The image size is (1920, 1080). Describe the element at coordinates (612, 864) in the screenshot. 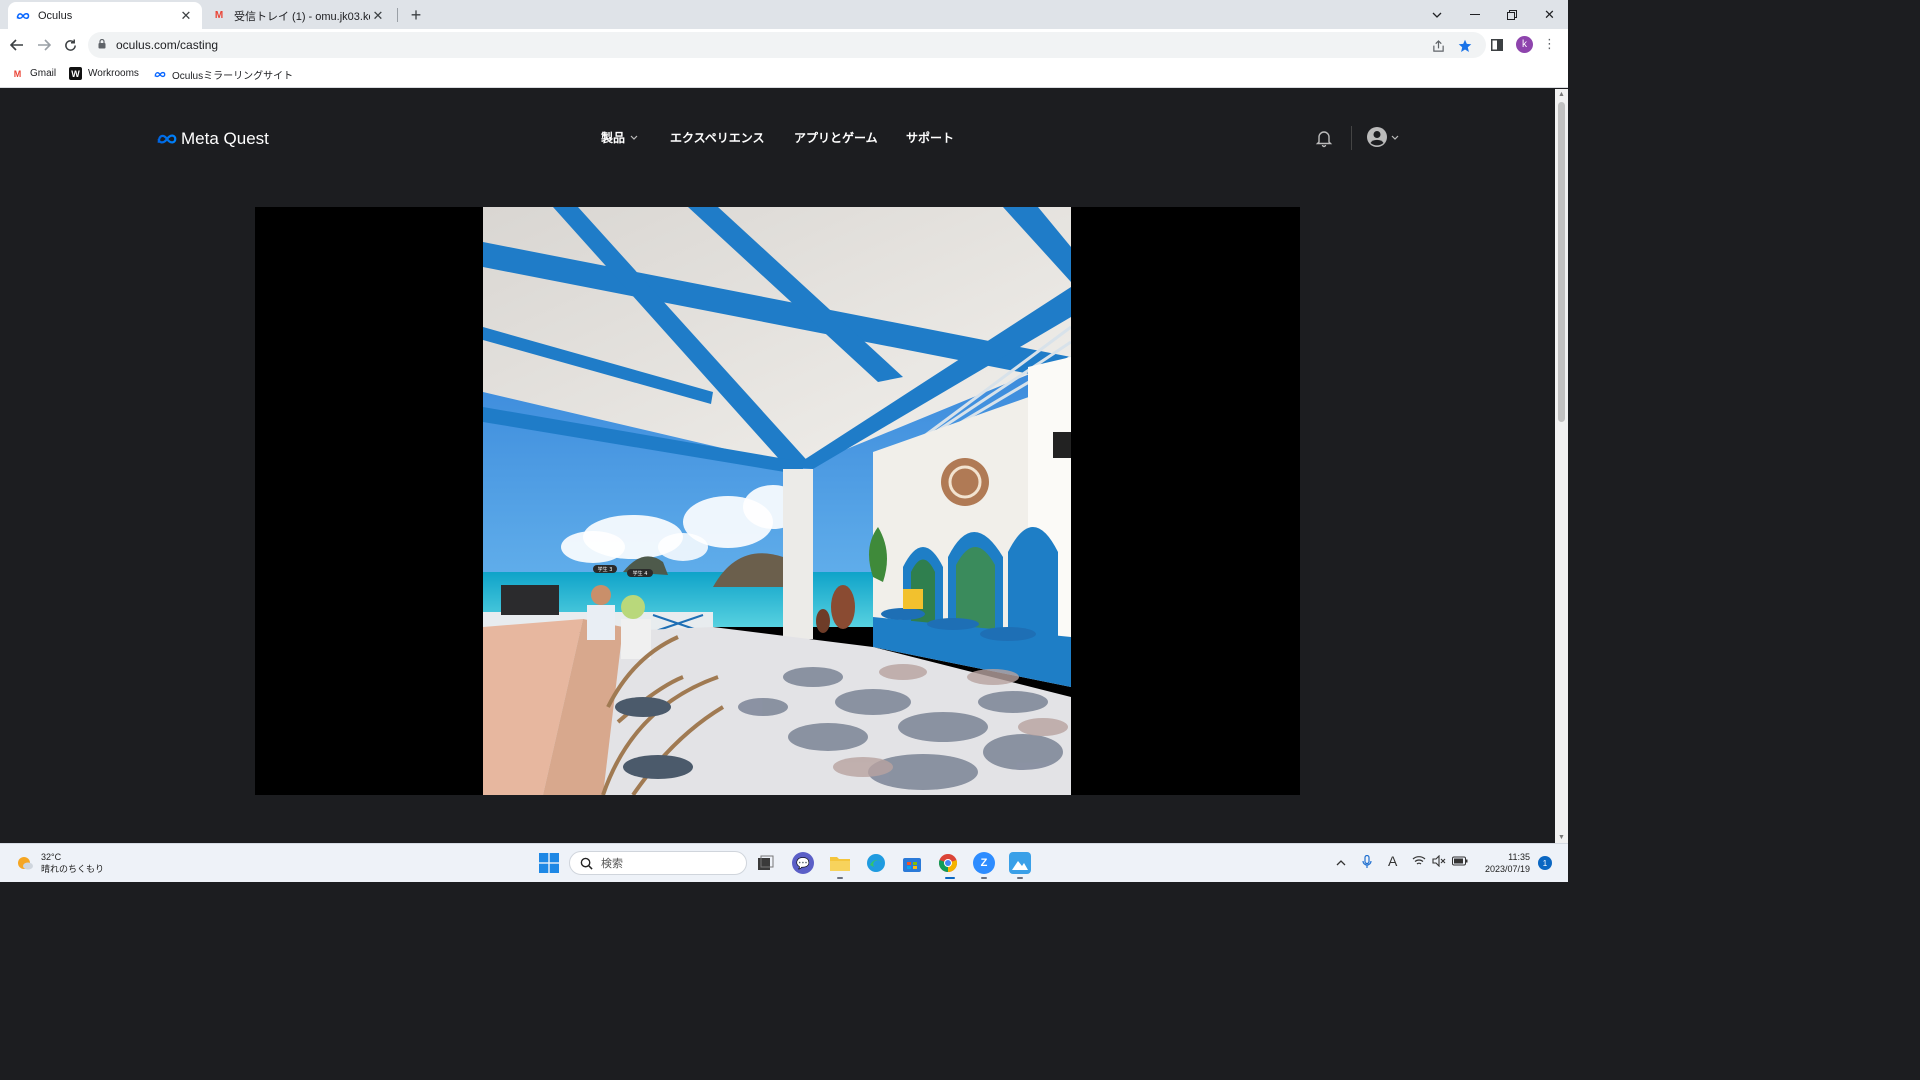

I see `search-placeholder: 検索` at that location.